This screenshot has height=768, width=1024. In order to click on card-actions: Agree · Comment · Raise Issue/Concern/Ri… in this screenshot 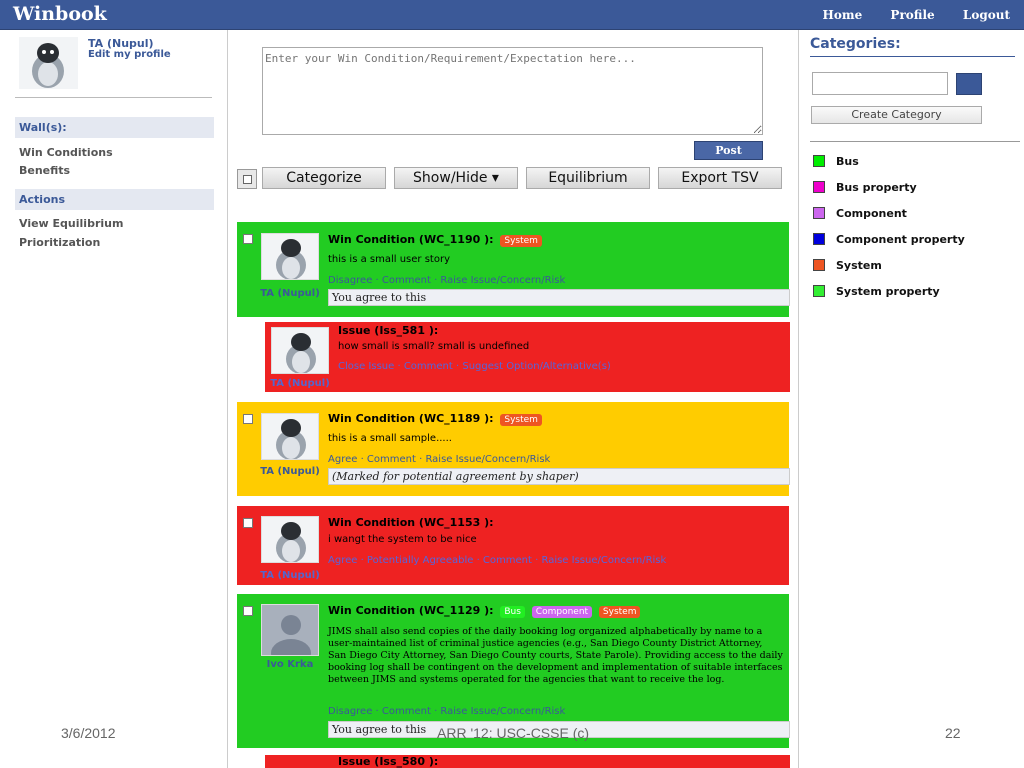, I will do `click(439, 459)`.